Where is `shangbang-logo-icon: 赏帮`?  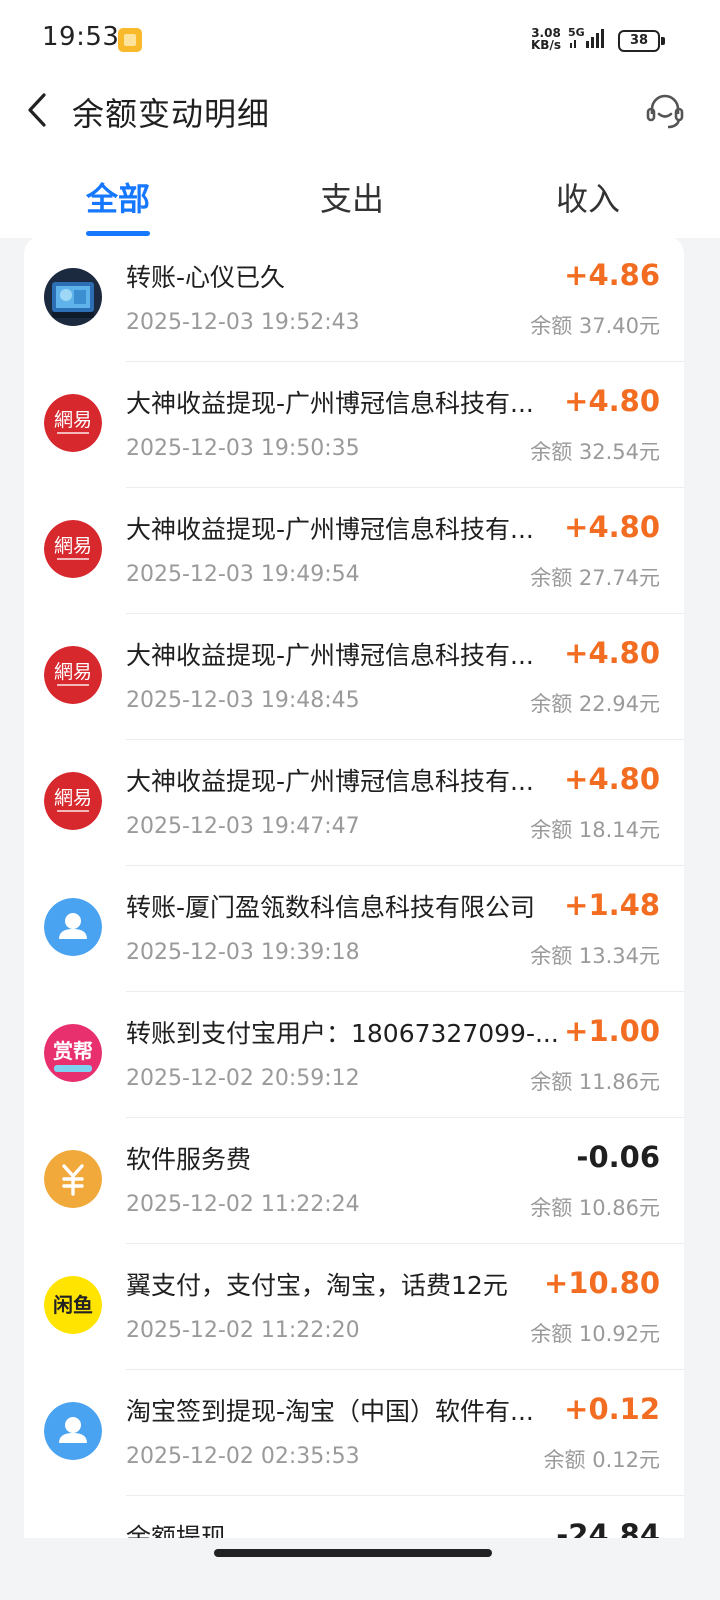
shangbang-logo-icon: 赏帮 is located at coordinates (73, 1053).